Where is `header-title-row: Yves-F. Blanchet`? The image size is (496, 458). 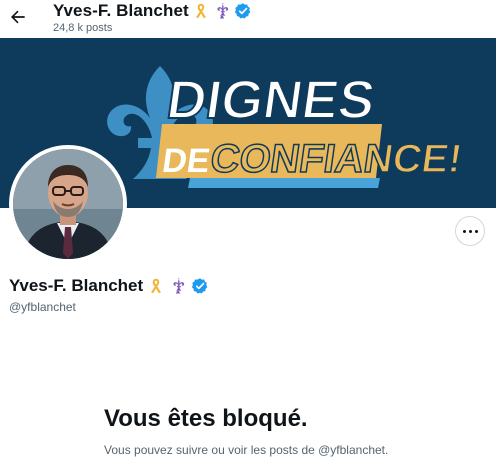
header-title-row: Yves-F. Blanchet is located at coordinates (152, 11).